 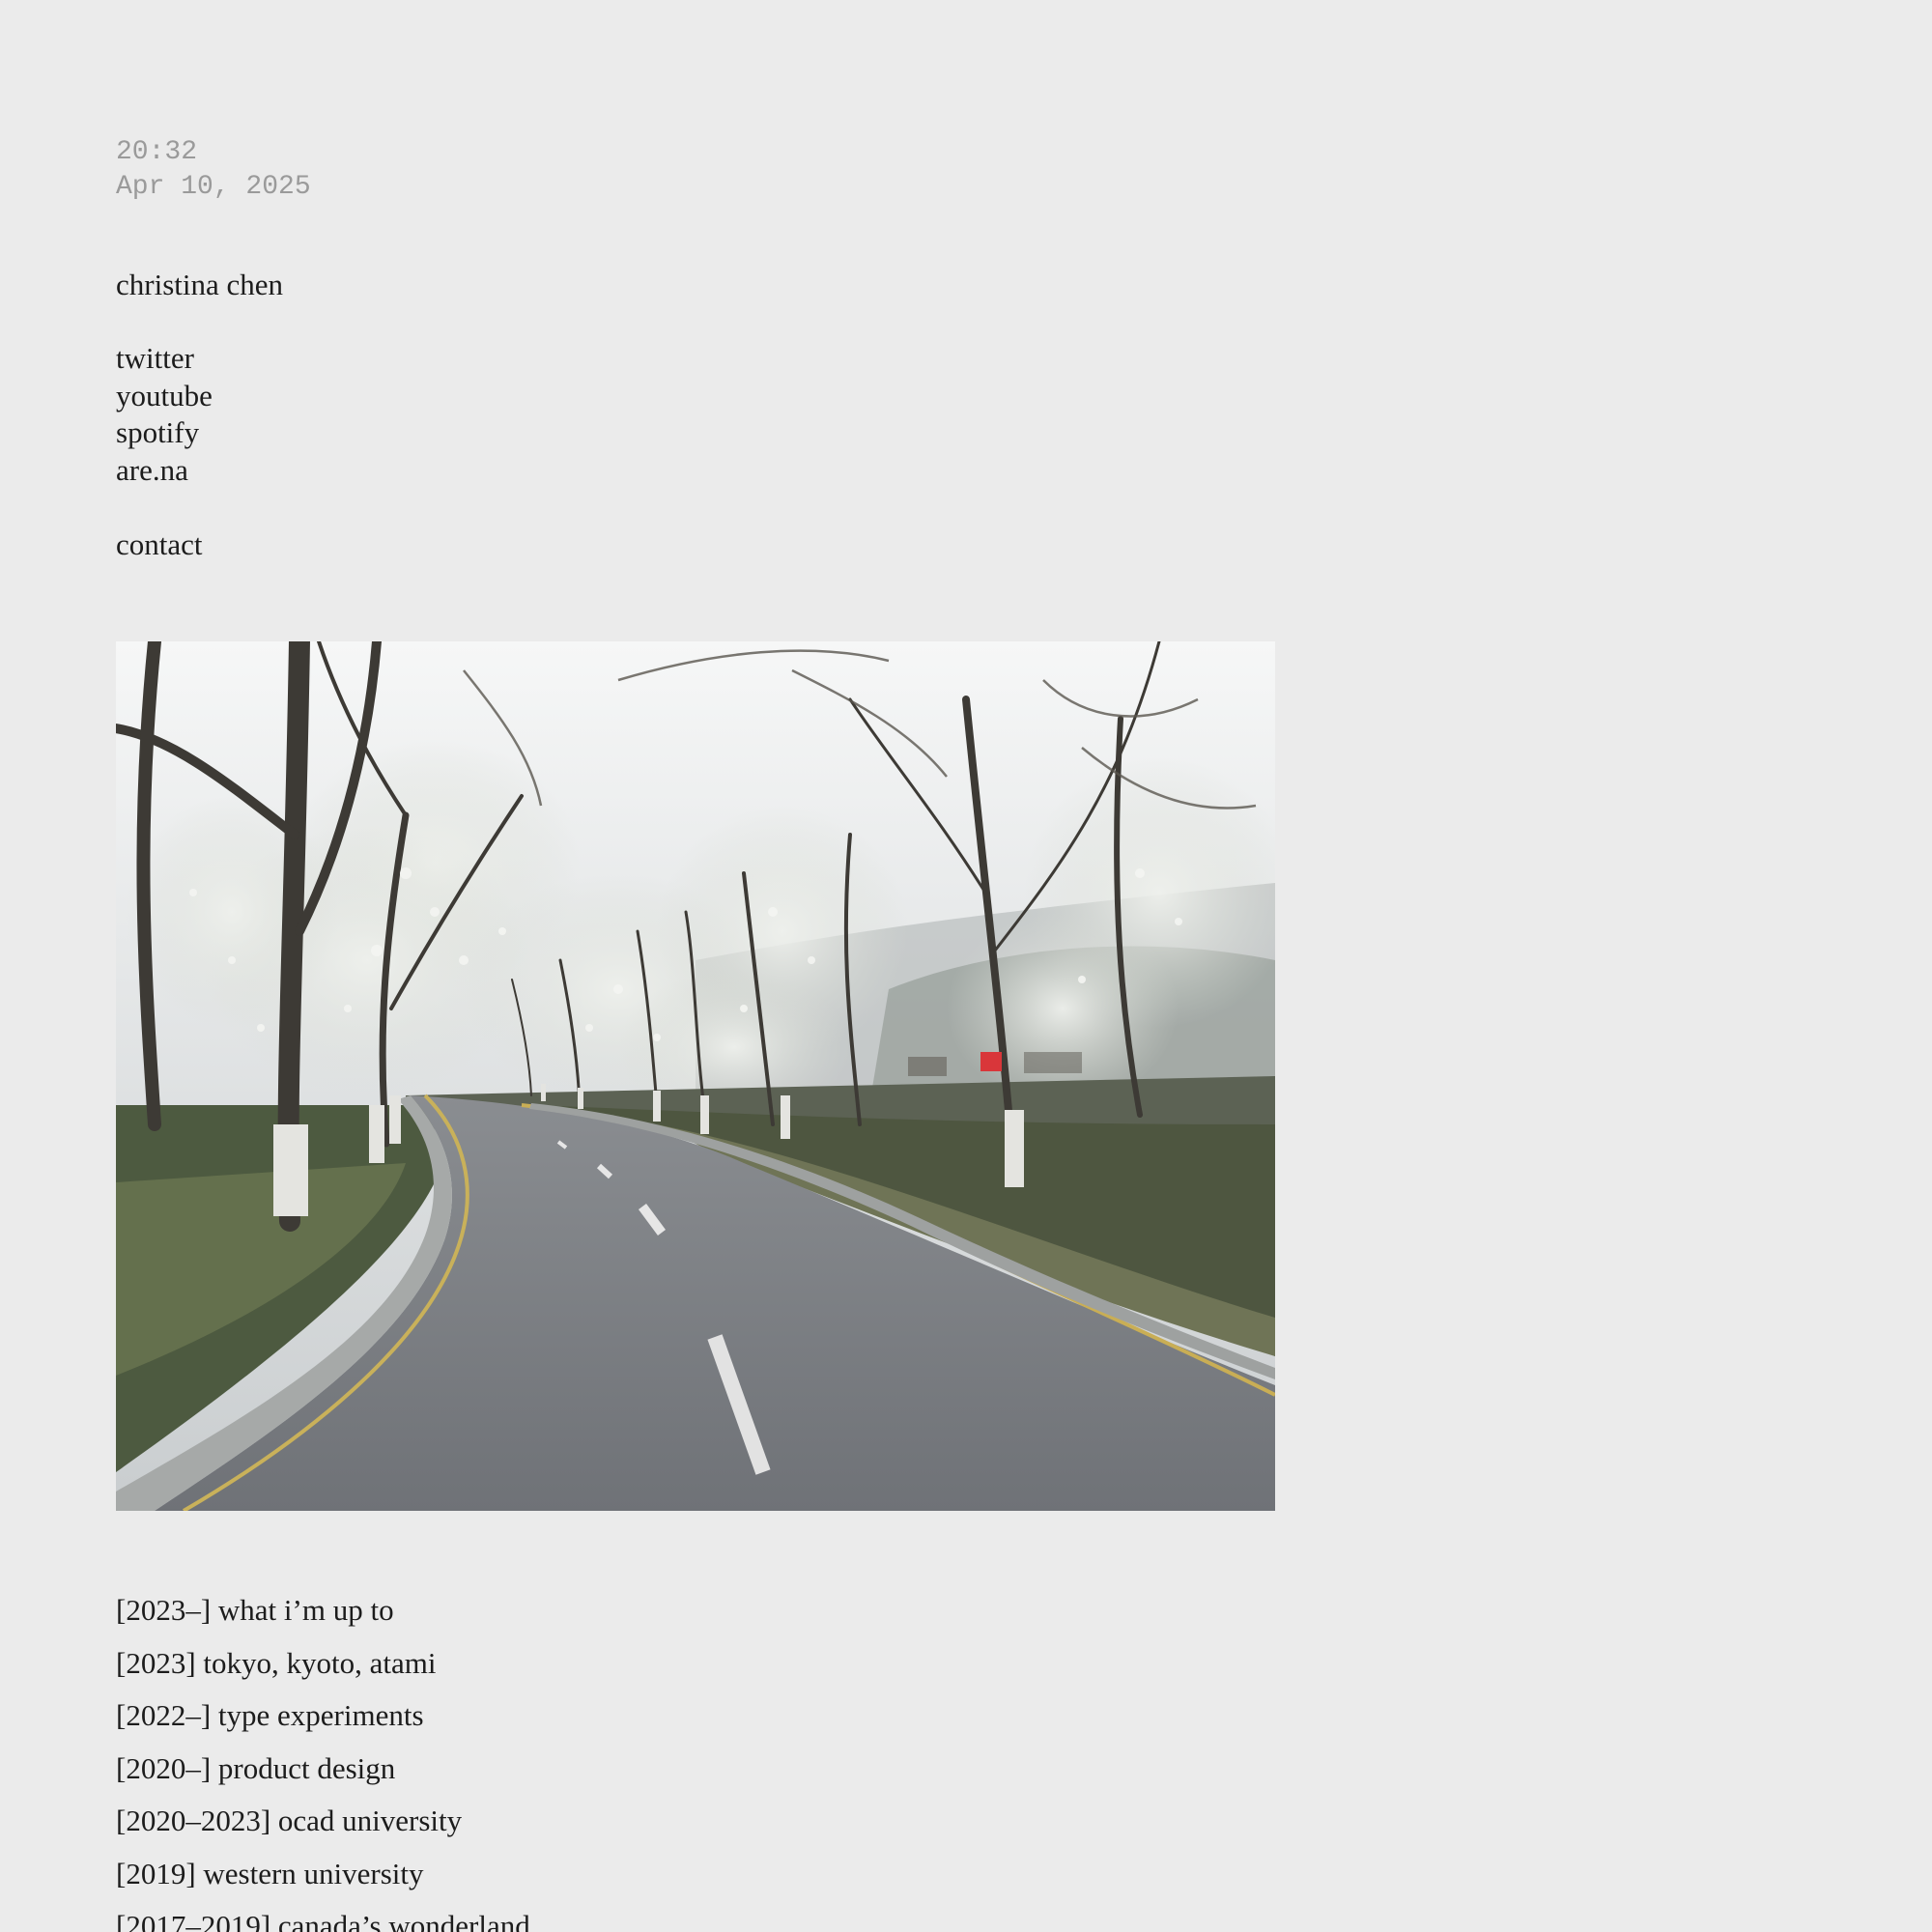 I want to click on clock-time: 20:32, so click(x=157, y=152).